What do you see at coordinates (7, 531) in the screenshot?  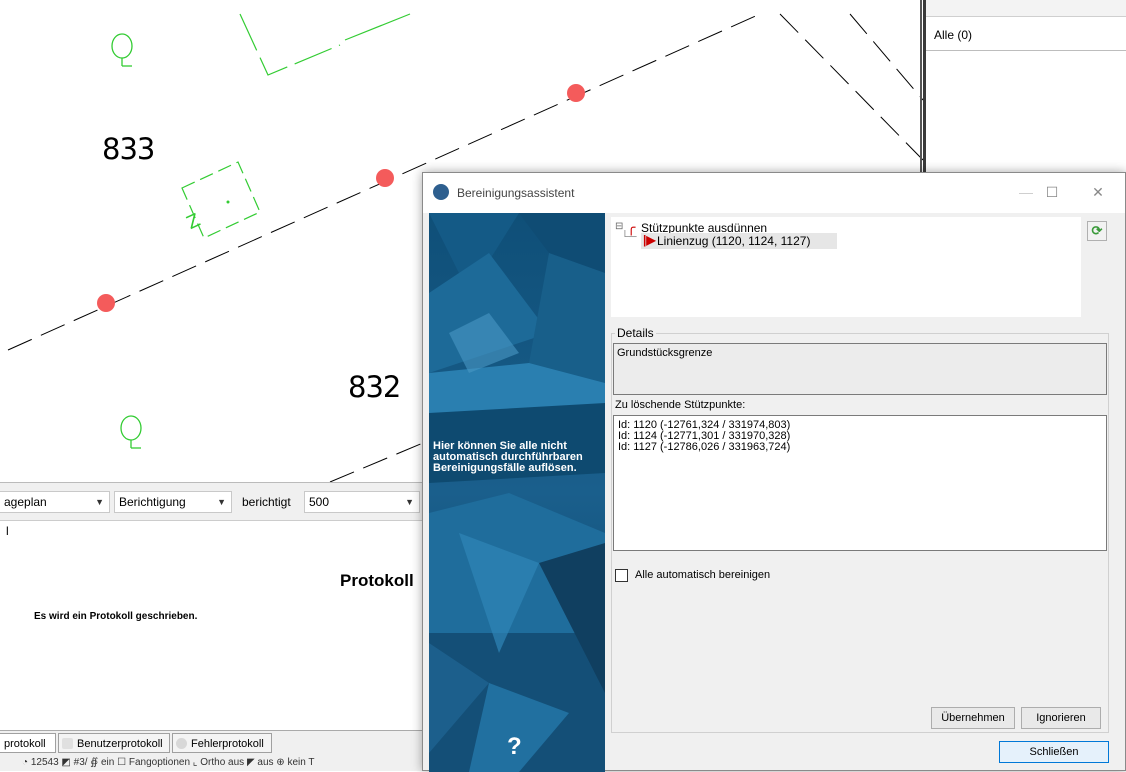 I see `row2-text: l` at bounding box center [7, 531].